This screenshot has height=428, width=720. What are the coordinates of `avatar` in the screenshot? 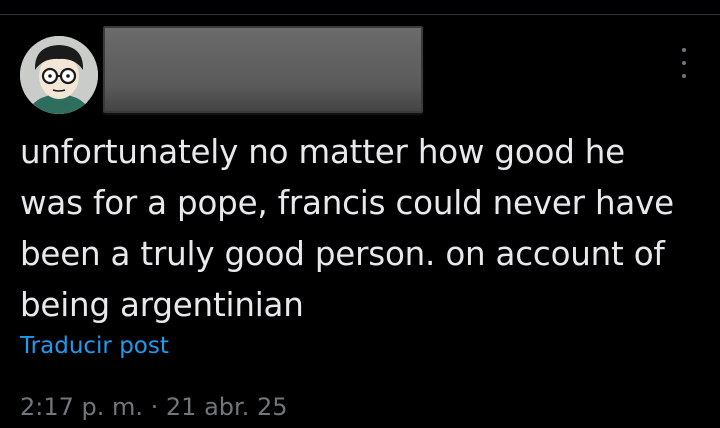 It's located at (59, 75).